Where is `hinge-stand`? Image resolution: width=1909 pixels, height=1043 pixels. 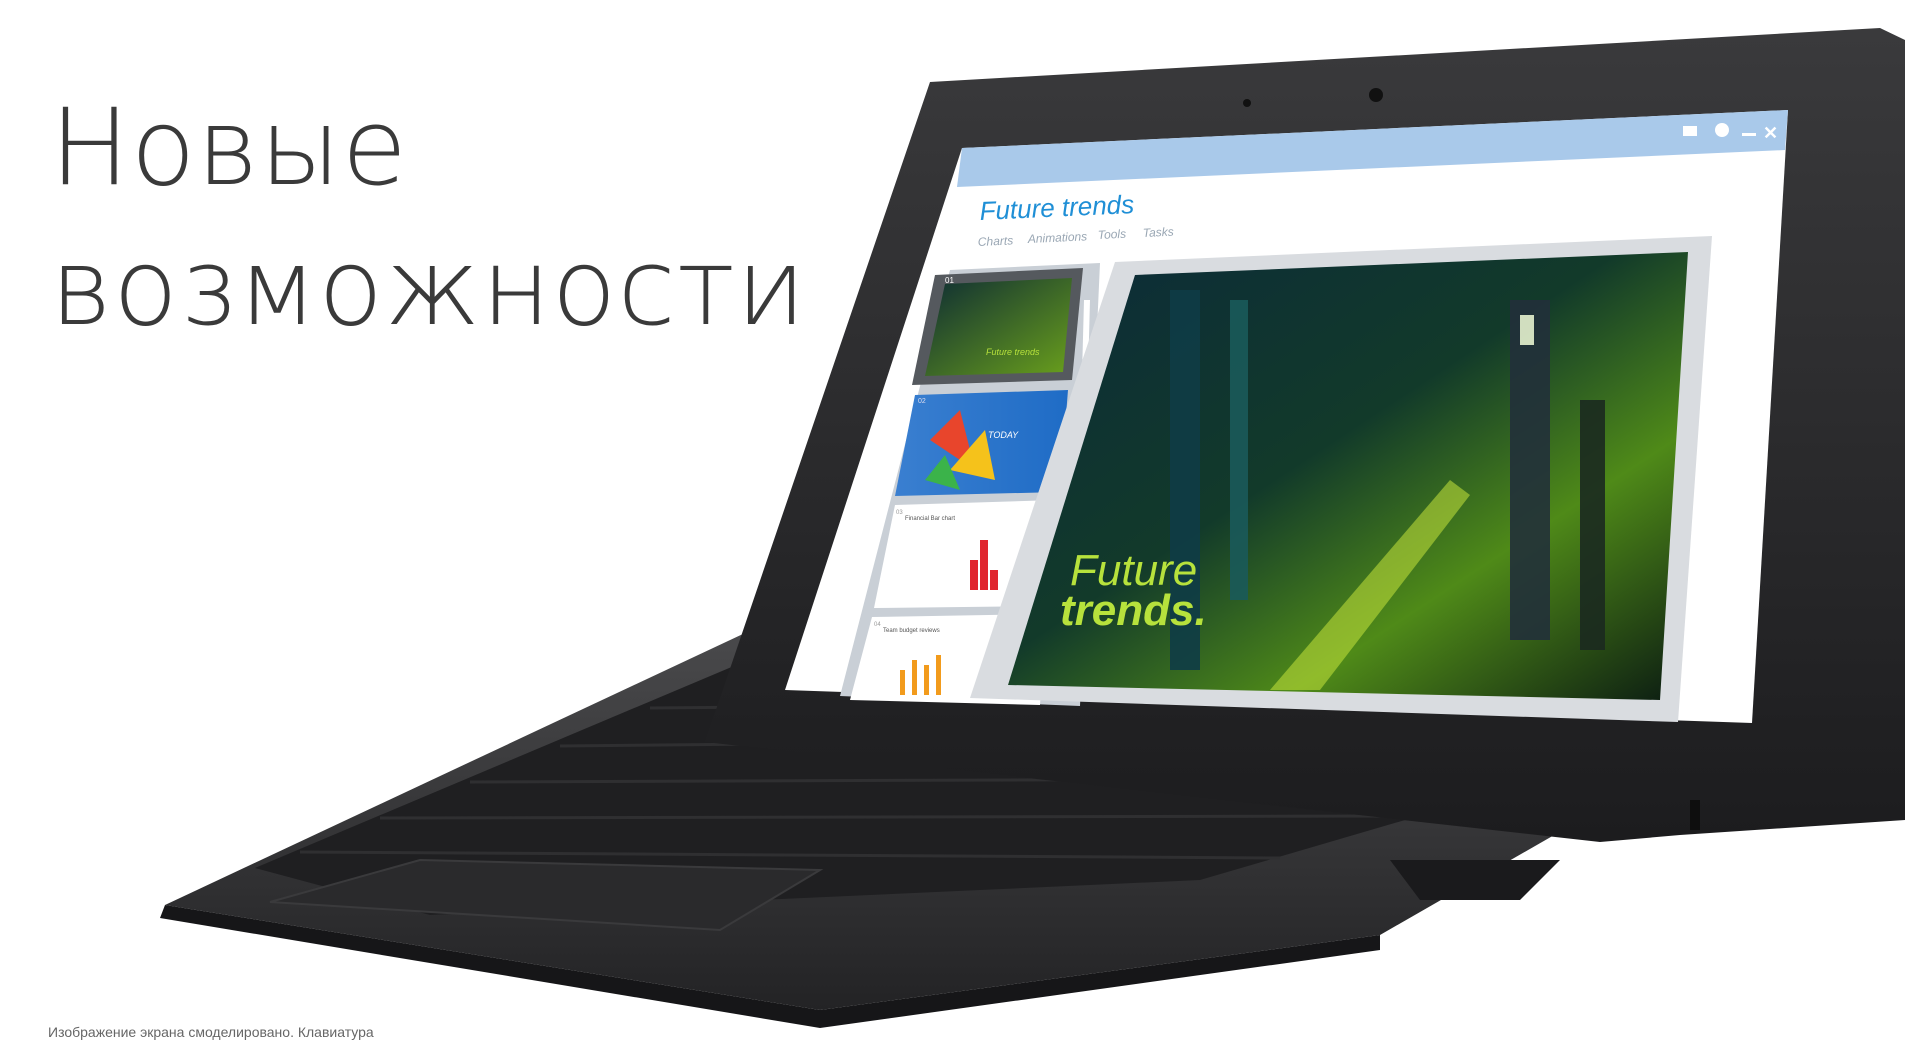 hinge-stand is located at coordinates (1475, 880).